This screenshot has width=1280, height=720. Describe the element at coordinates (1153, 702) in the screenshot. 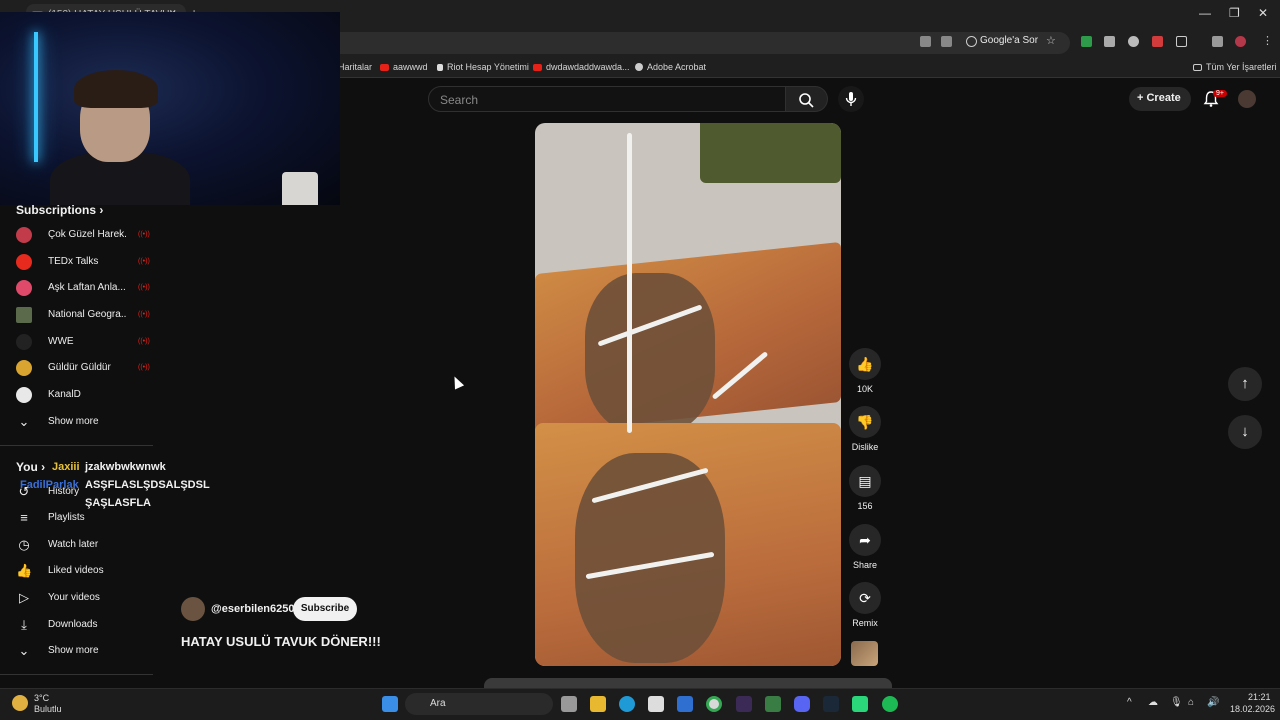

I see `onedrive-icon: ☁` at that location.